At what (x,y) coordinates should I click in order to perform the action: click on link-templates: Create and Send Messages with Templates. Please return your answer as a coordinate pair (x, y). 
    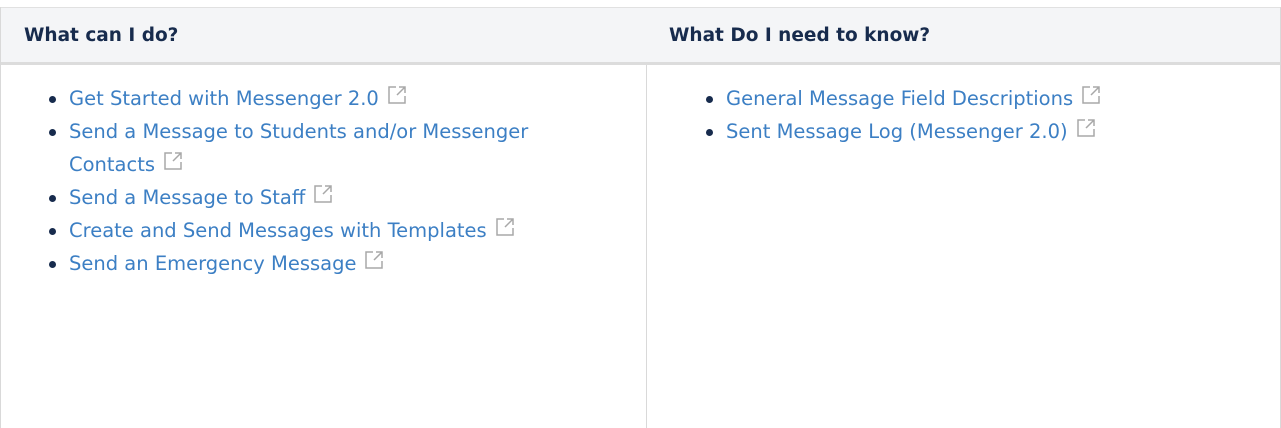
    Looking at the image, I should click on (278, 230).